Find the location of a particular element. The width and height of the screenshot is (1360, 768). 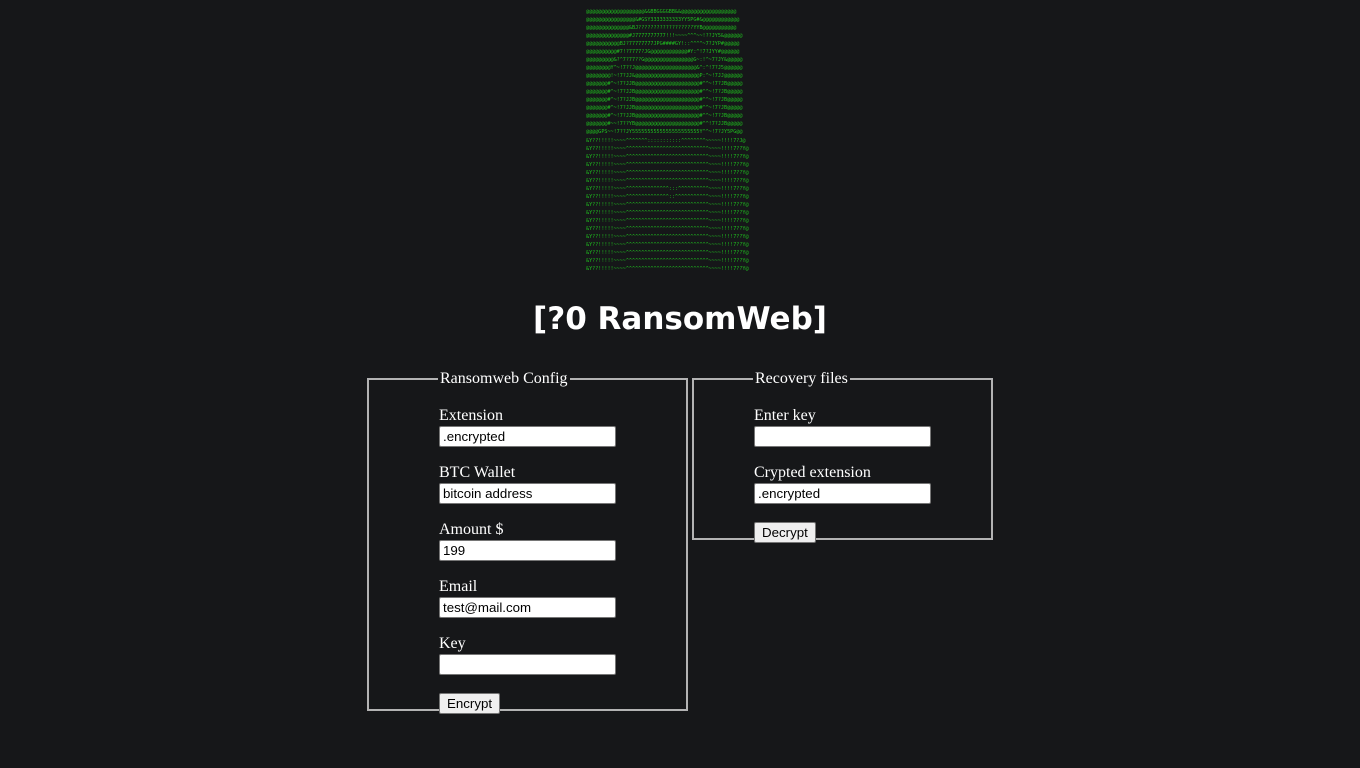

amount-input is located at coordinates (527, 550).